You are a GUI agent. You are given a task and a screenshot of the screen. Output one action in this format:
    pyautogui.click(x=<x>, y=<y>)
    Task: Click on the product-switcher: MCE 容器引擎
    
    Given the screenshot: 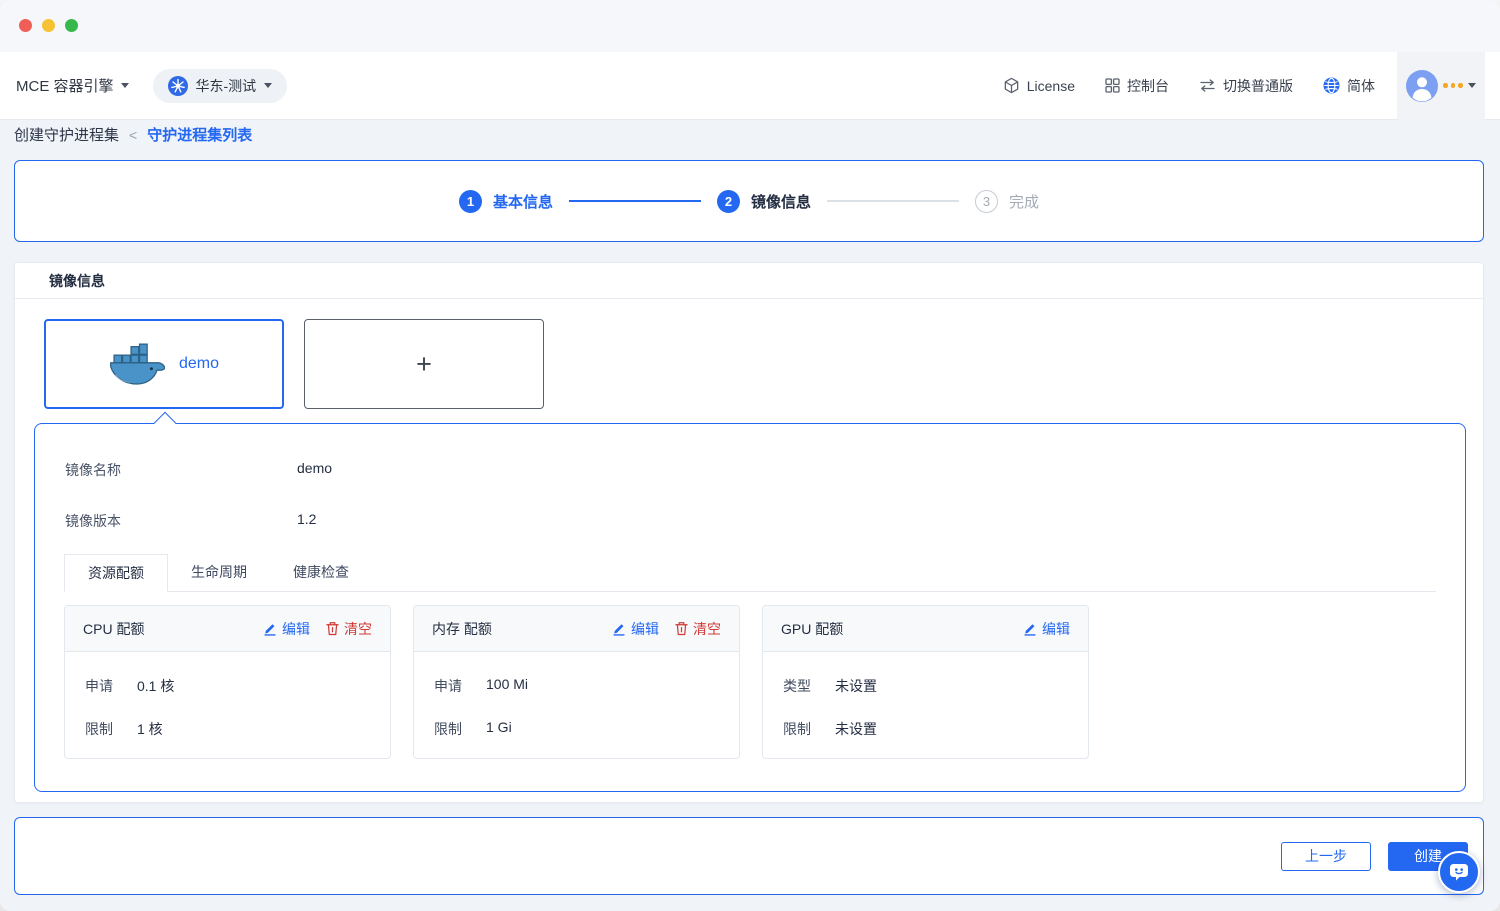 What is the action you would take?
    pyautogui.click(x=72, y=85)
    